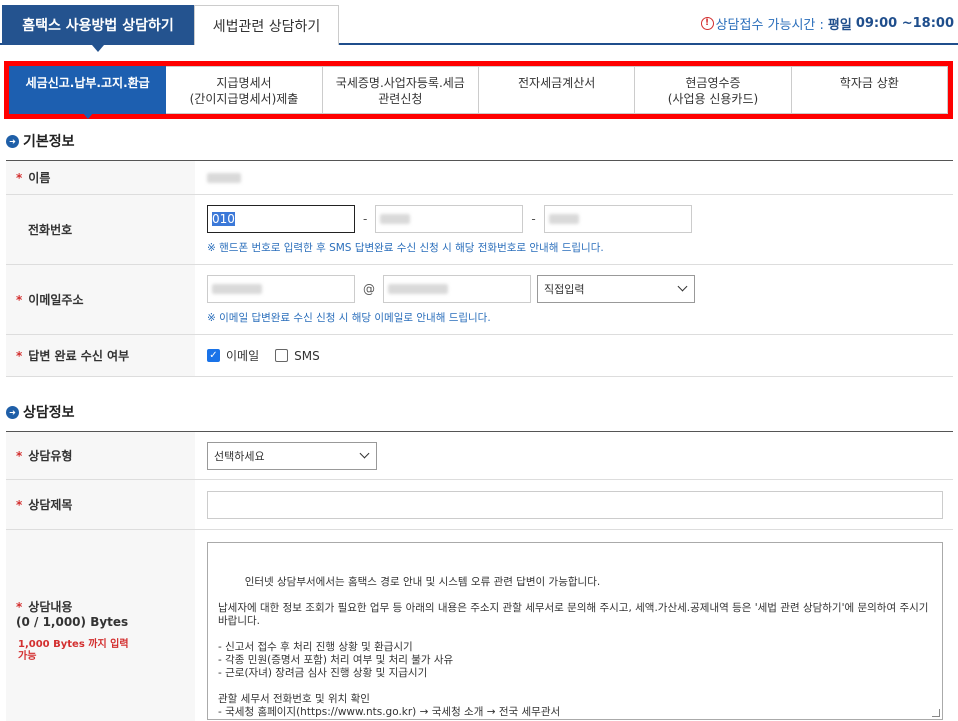 This screenshot has height=721, width=958. Describe the element at coordinates (281, 218) in the screenshot. I see `phone-prefix-input: 010` at that location.